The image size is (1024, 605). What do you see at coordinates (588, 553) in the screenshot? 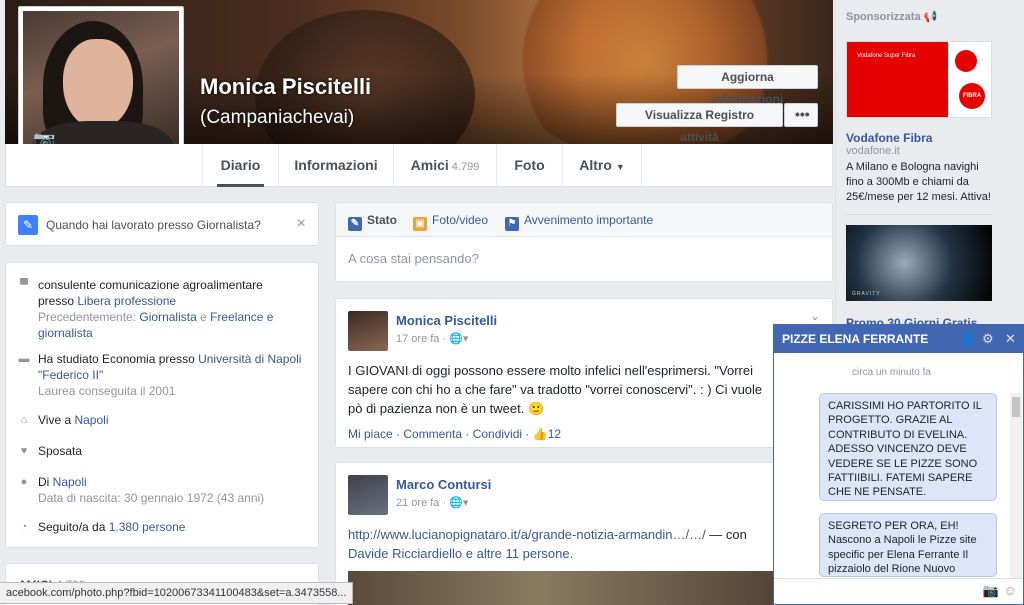
I see `tagged-people-link: Davide Ricciardiello e altre 11 persone.` at bounding box center [588, 553].